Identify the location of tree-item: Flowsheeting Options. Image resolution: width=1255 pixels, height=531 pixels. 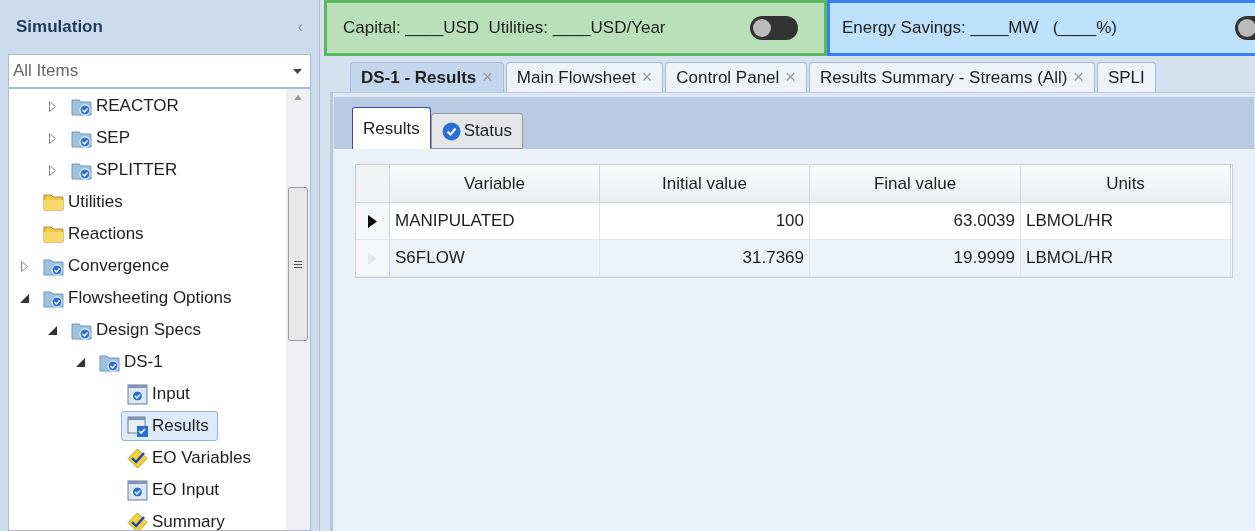
(139, 298).